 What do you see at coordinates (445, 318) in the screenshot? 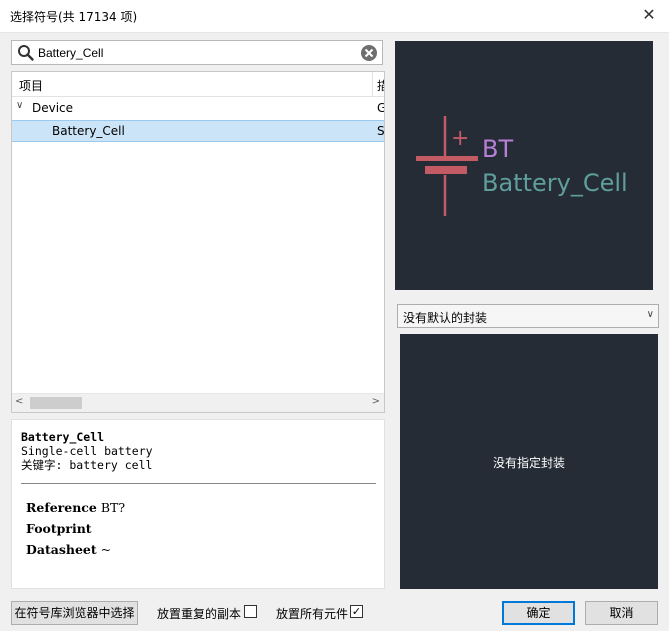
I see `footprint-select-value: 没有默认的封装` at bounding box center [445, 318].